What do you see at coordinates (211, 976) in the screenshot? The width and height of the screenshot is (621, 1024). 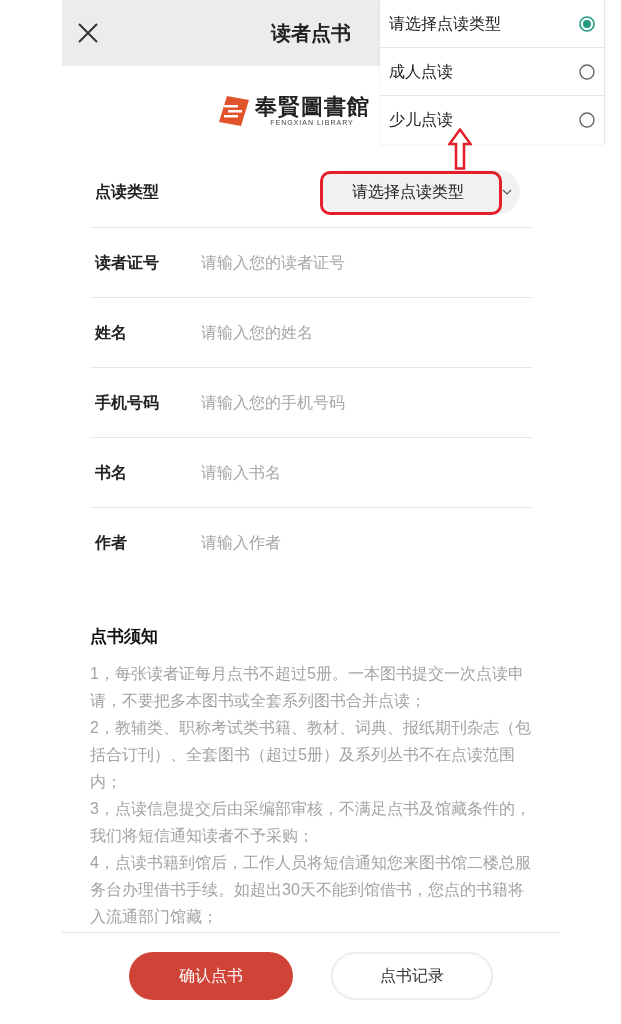 I see `confirm-button: 确认点书` at bounding box center [211, 976].